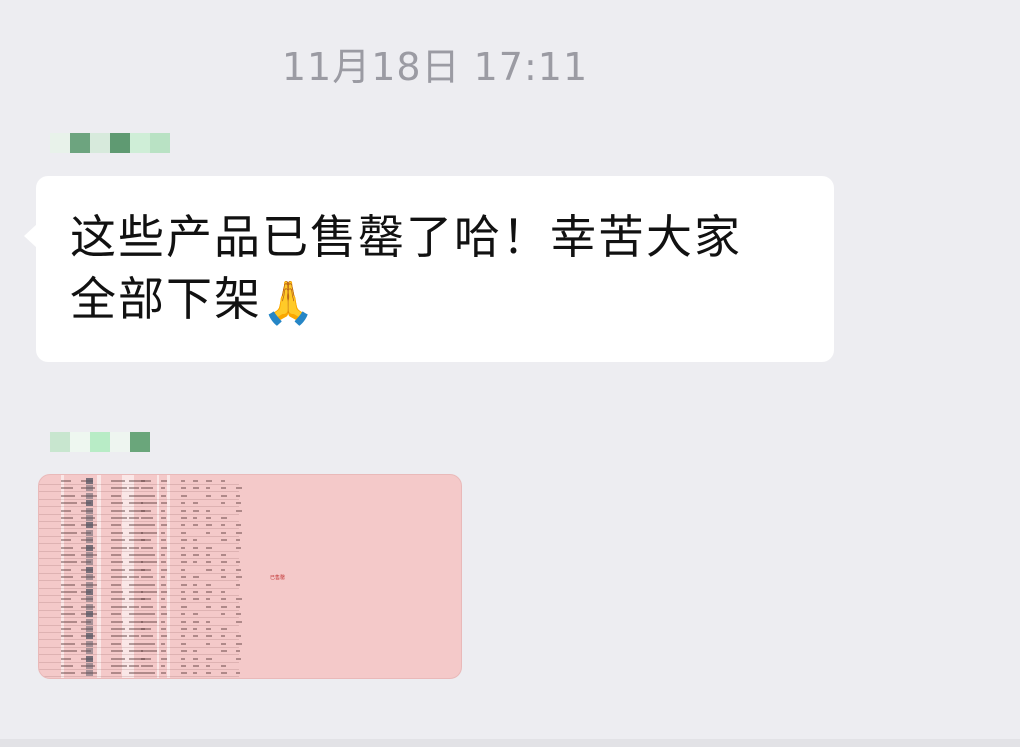 Image resolution: width=1020 pixels, height=747 pixels. What do you see at coordinates (140, 576) in the screenshot?
I see `spreadsheet-screenshot` at bounding box center [140, 576].